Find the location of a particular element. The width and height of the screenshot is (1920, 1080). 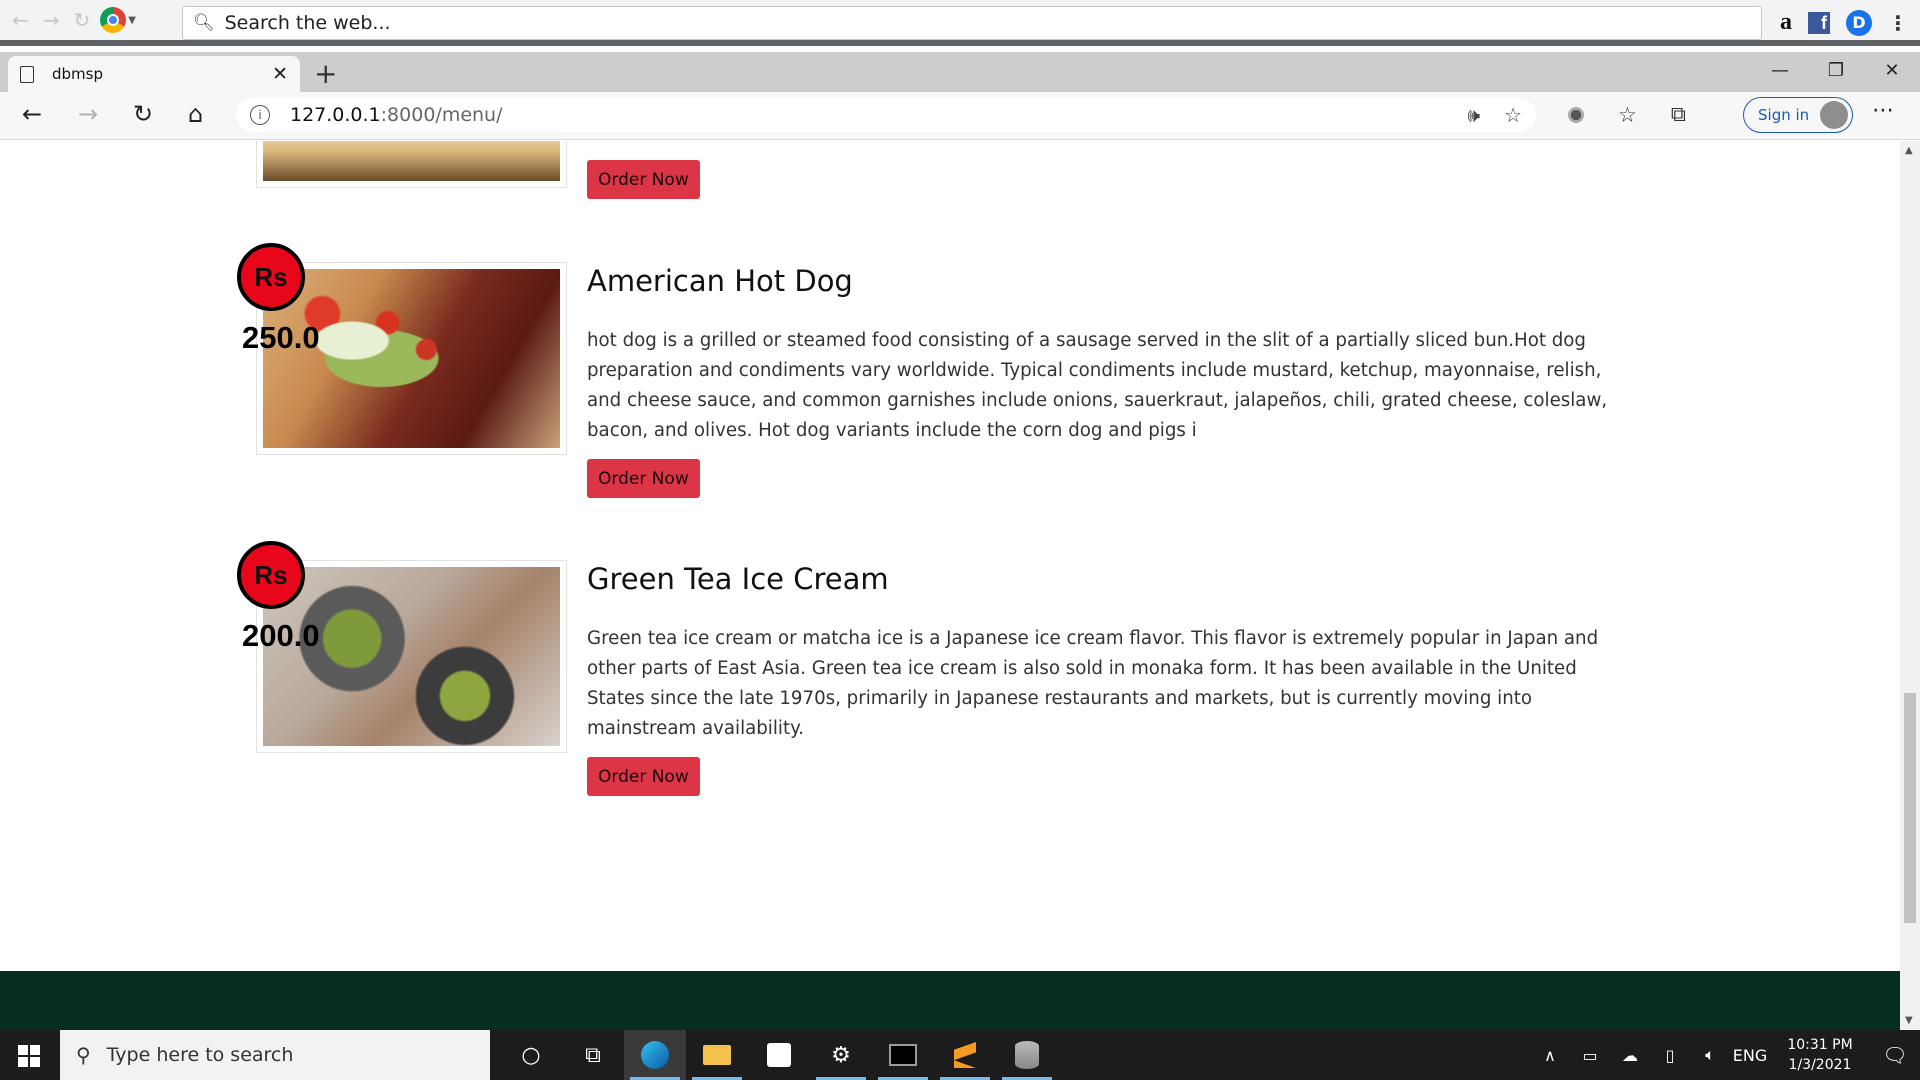

read-aloud-icon: 🕪︎ is located at coordinates (1473, 115).